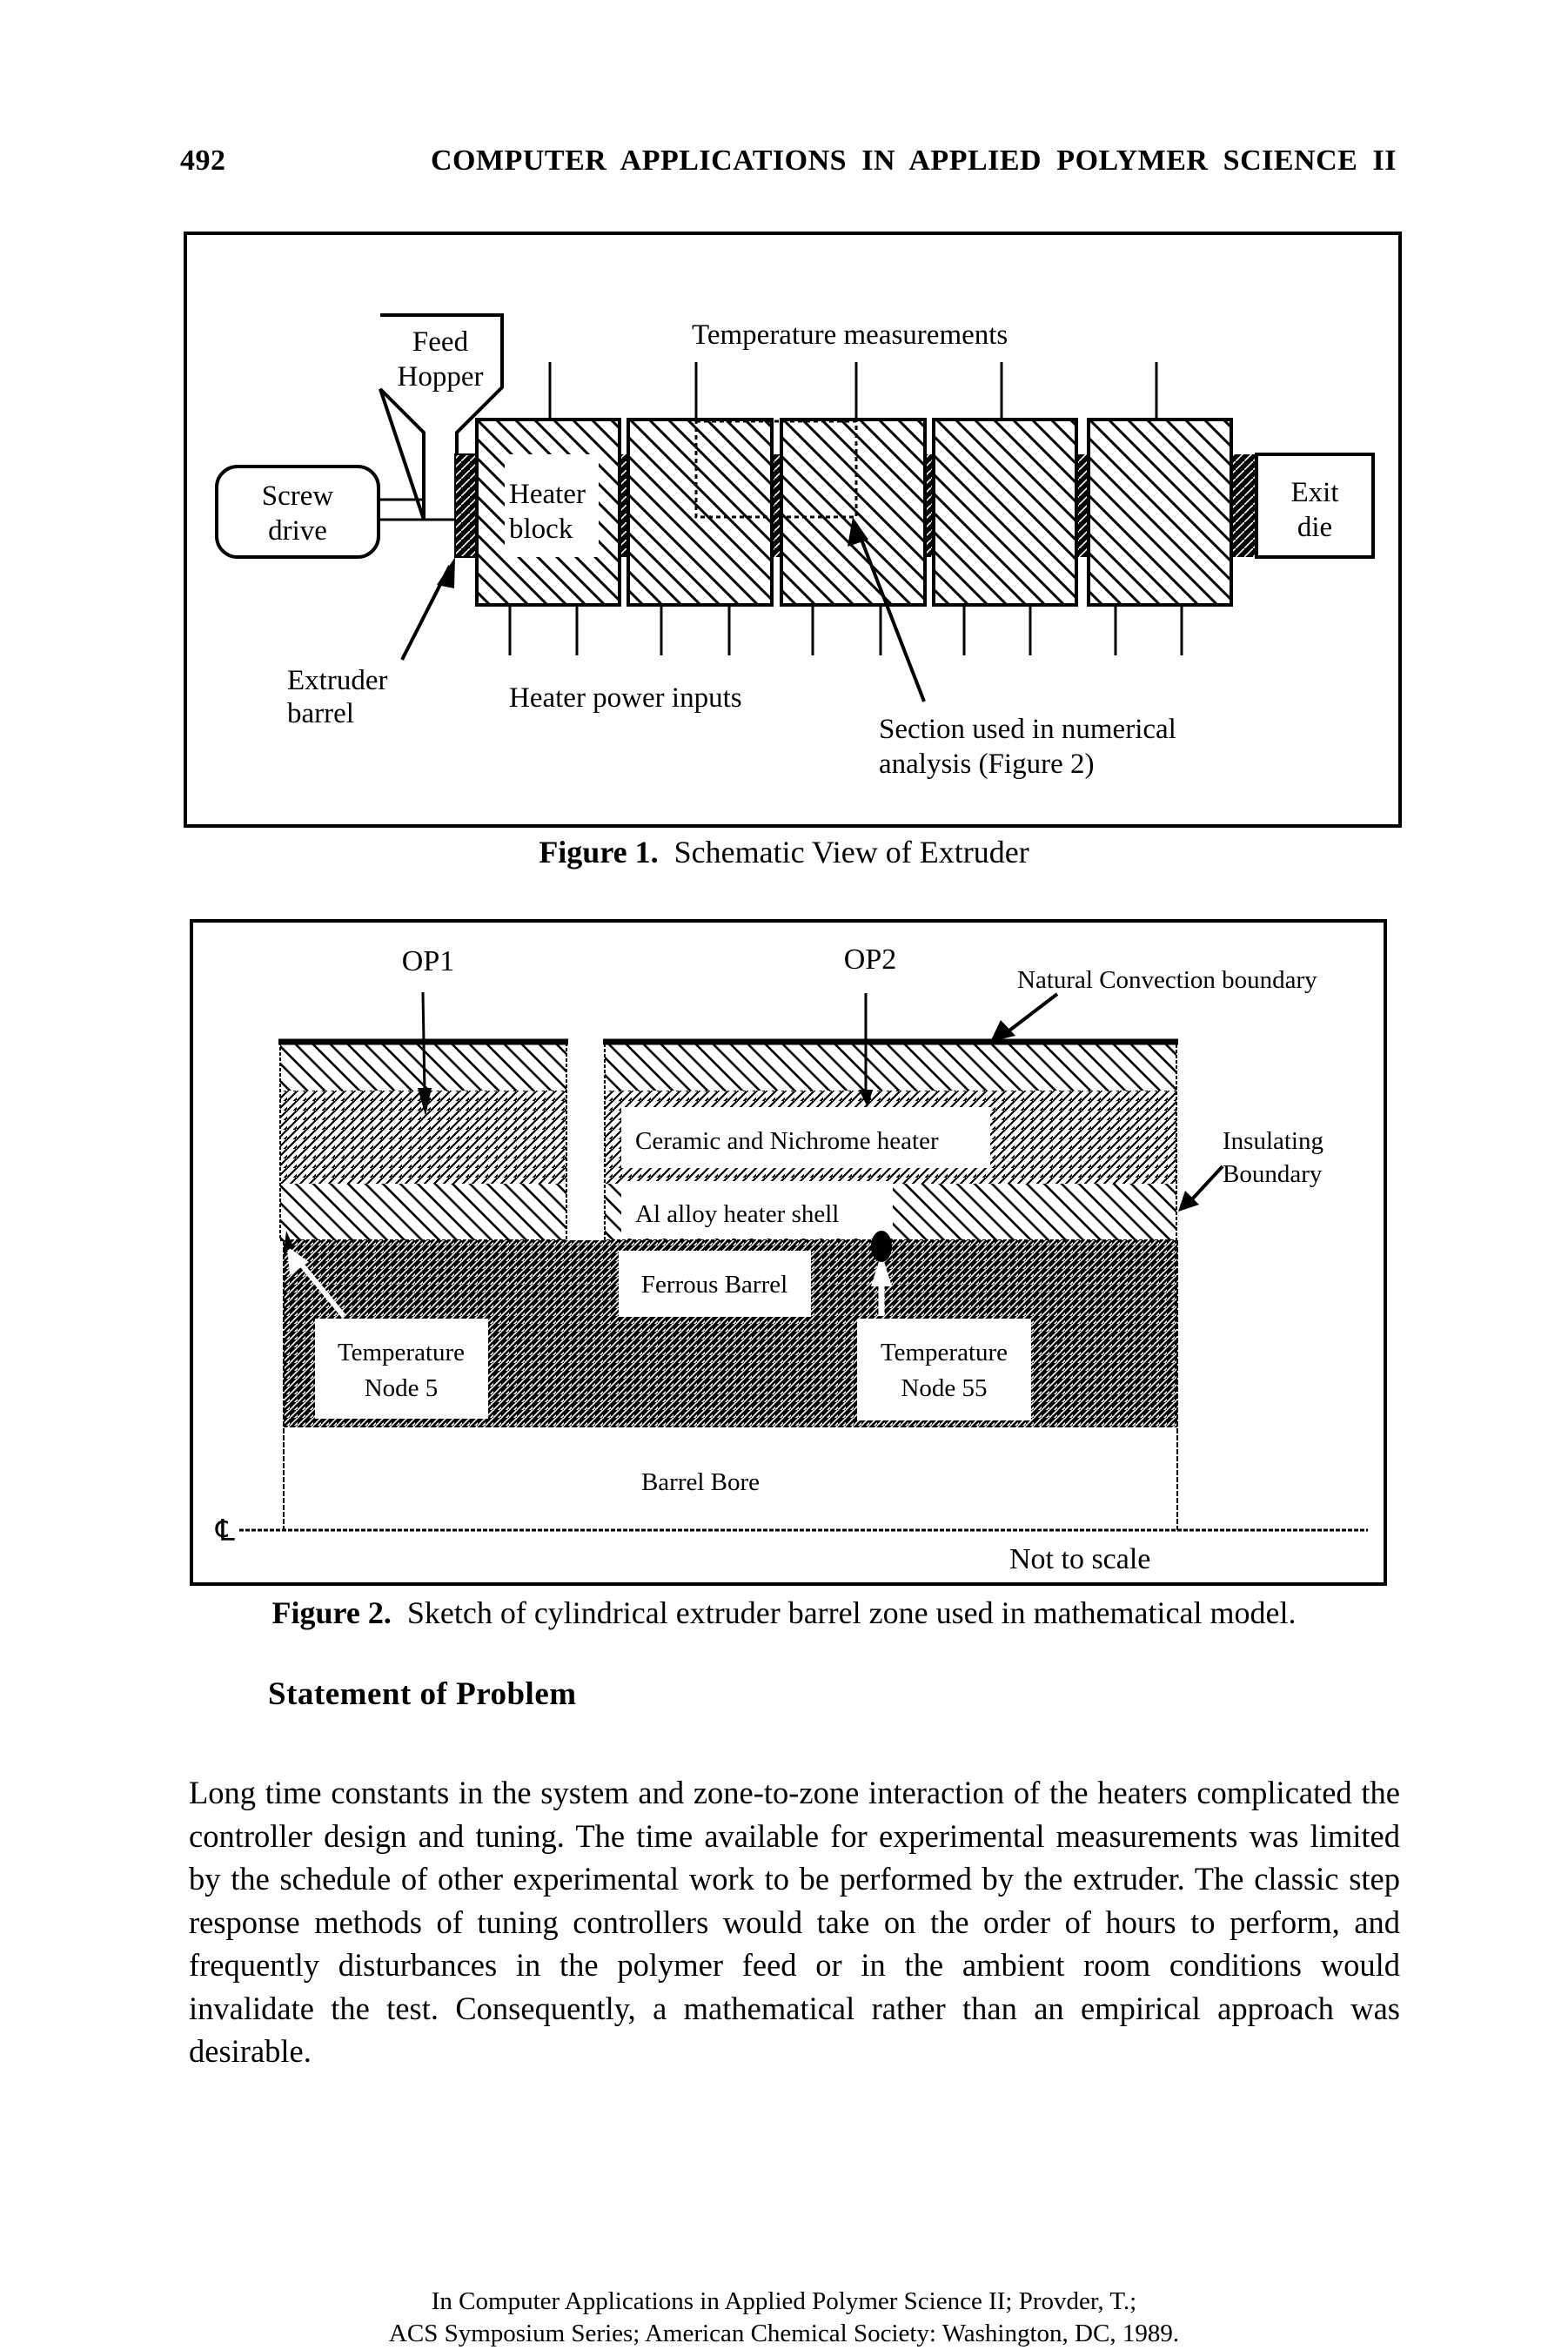  What do you see at coordinates (1273, 1174) in the screenshot?
I see `insulating-boundary-label-2: Boundary` at bounding box center [1273, 1174].